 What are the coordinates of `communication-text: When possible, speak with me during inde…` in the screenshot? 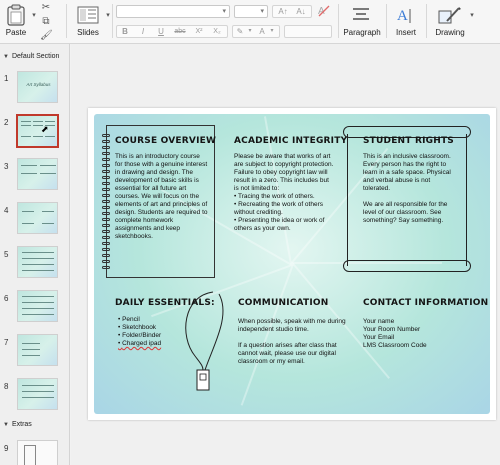 It's located at (292, 342).